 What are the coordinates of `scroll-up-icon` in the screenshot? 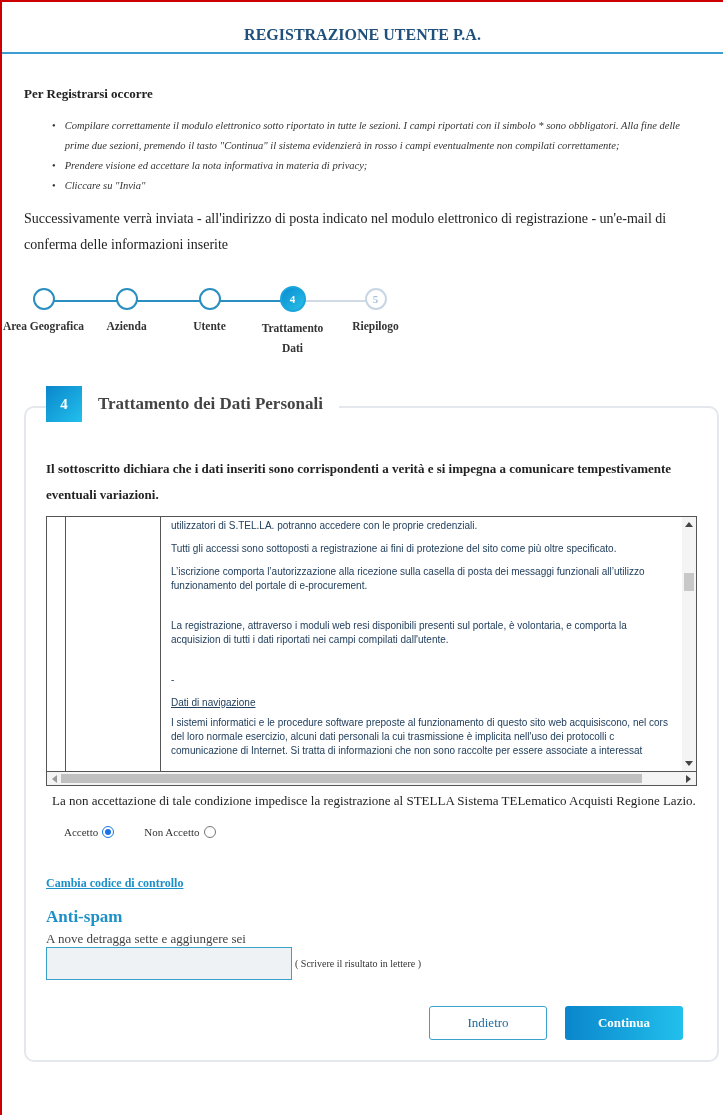 It's located at (689, 524).